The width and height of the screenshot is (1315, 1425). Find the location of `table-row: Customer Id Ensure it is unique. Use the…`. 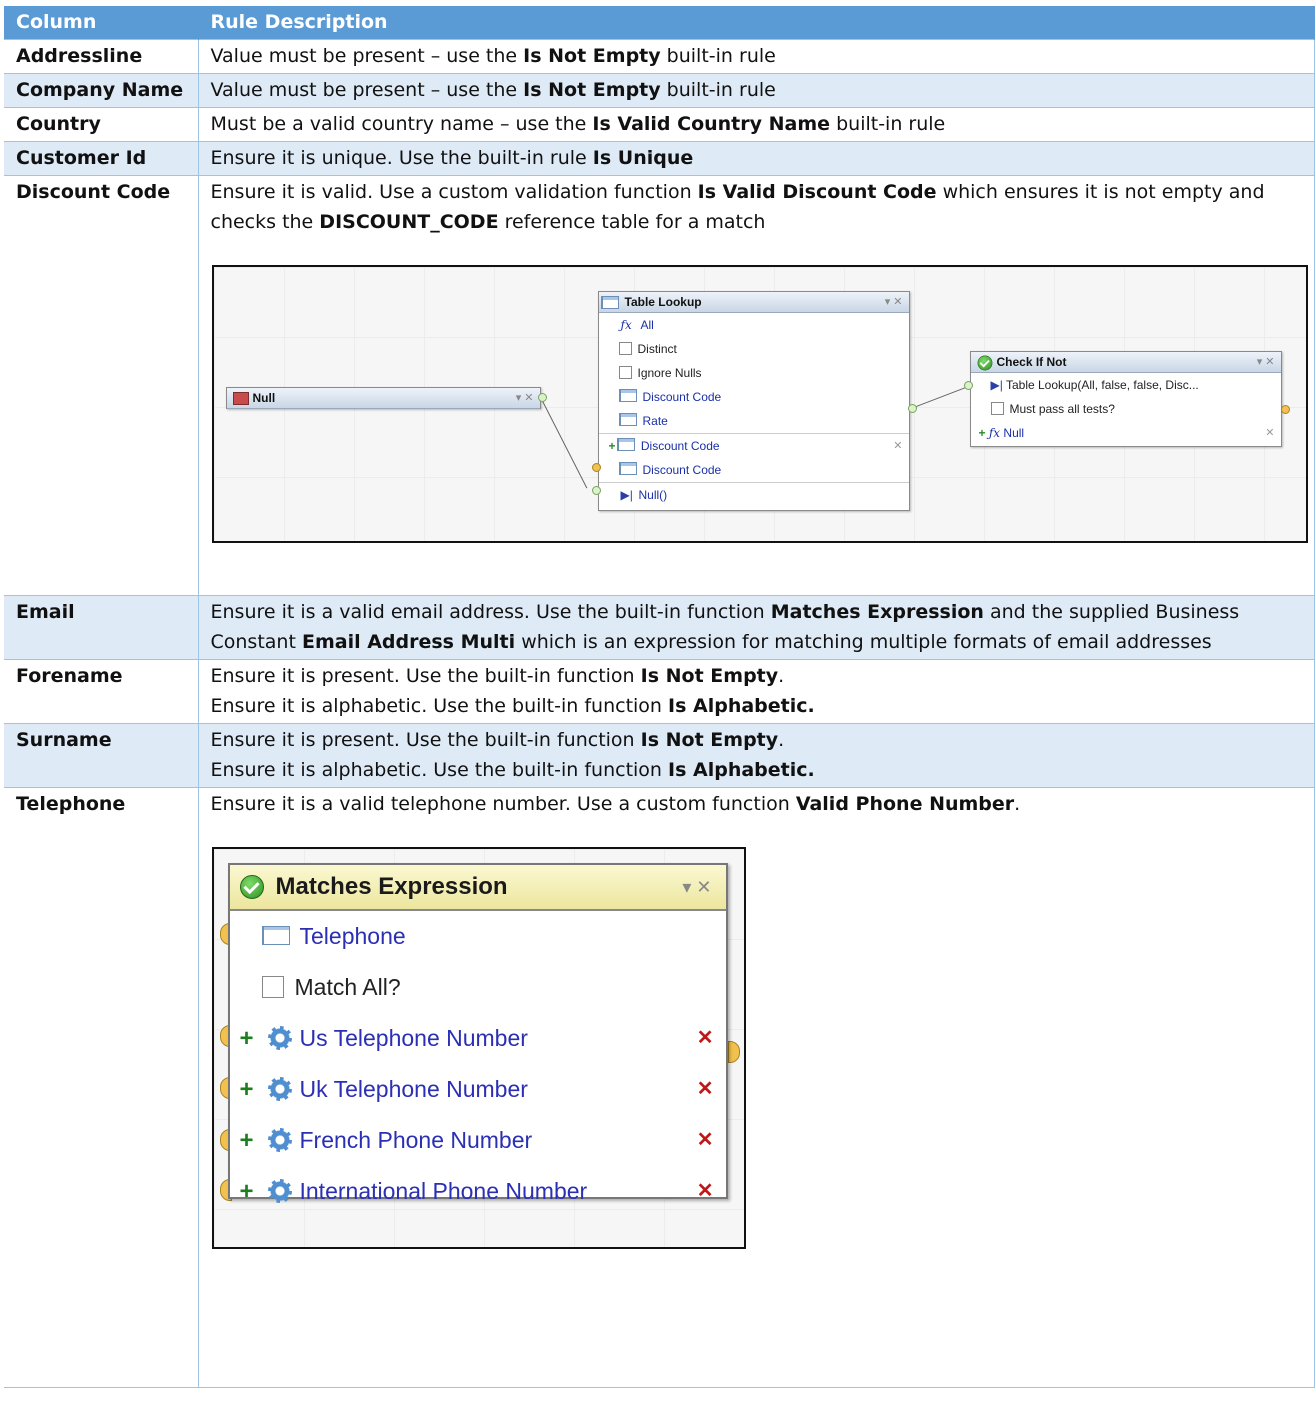

table-row: Customer Id Ensure it is unique. Use the… is located at coordinates (659, 158).